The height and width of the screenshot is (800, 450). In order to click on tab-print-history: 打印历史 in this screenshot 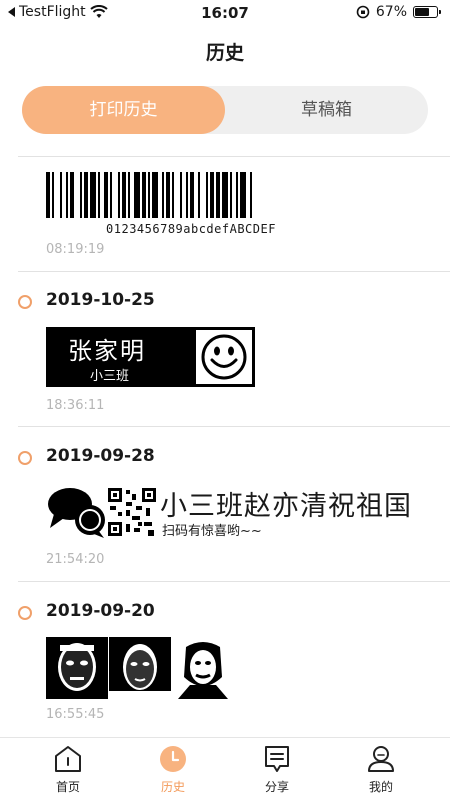, I will do `click(123, 110)`.